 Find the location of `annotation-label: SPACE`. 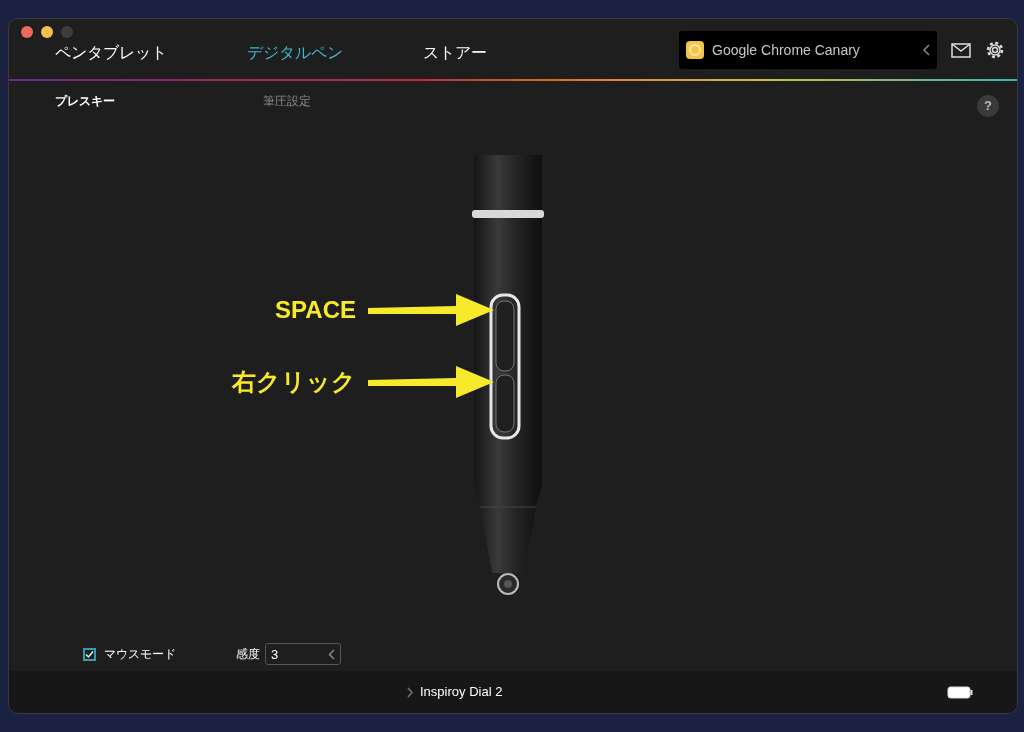

annotation-label: SPACE is located at coordinates (315, 310).